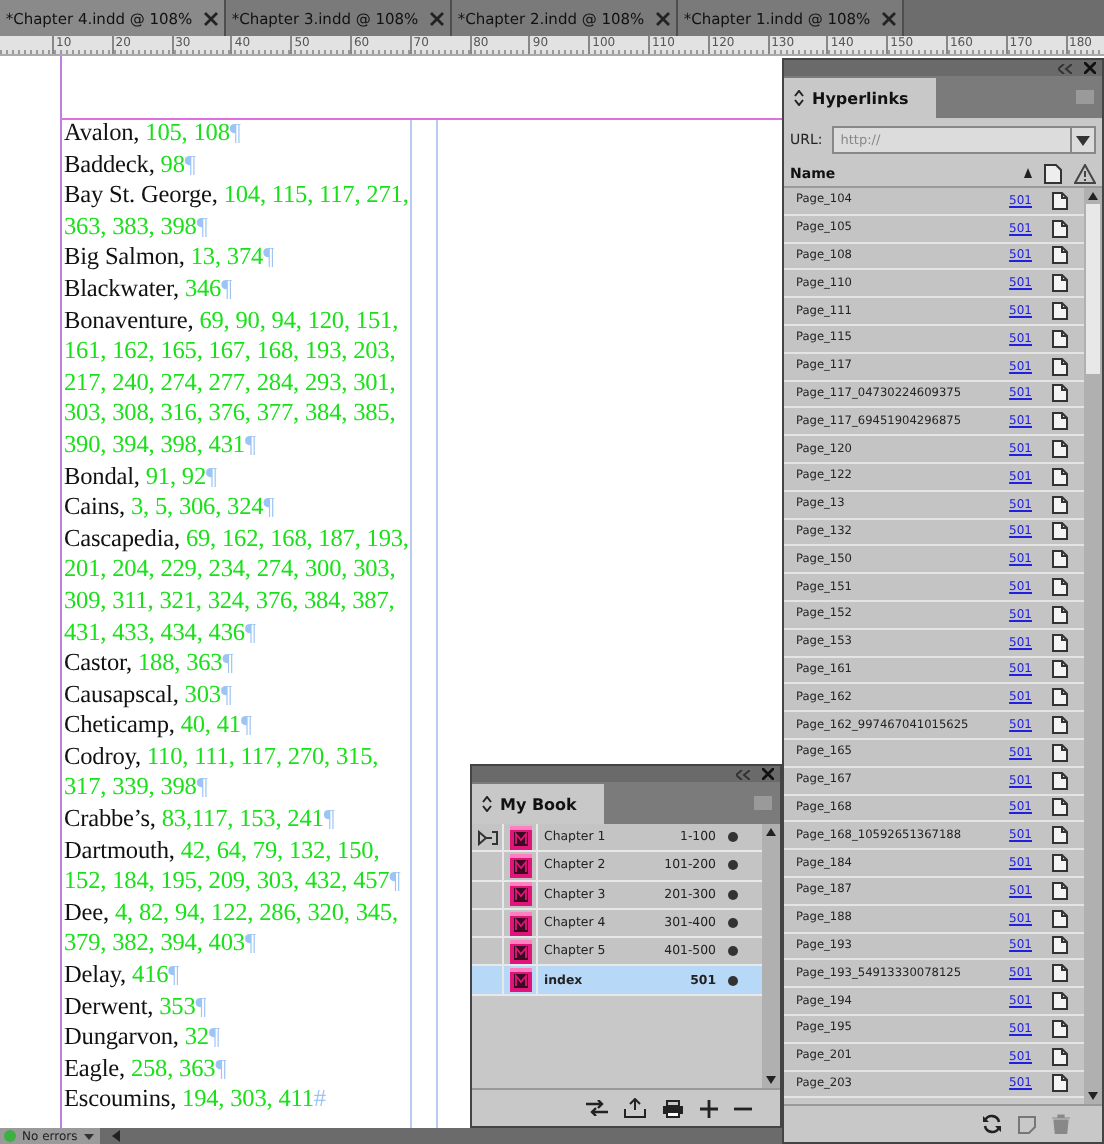  I want to click on index-entry: Eagle, 258, 363¶, so click(146, 1069).